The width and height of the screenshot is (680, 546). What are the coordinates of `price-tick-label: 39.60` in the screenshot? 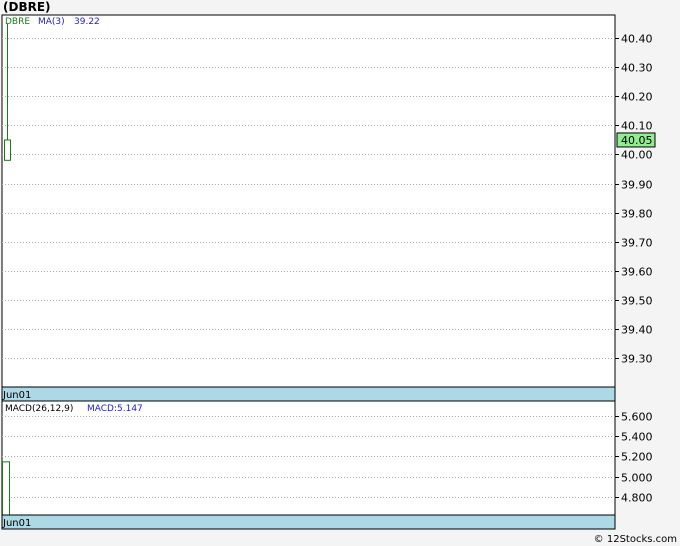 It's located at (637, 272).